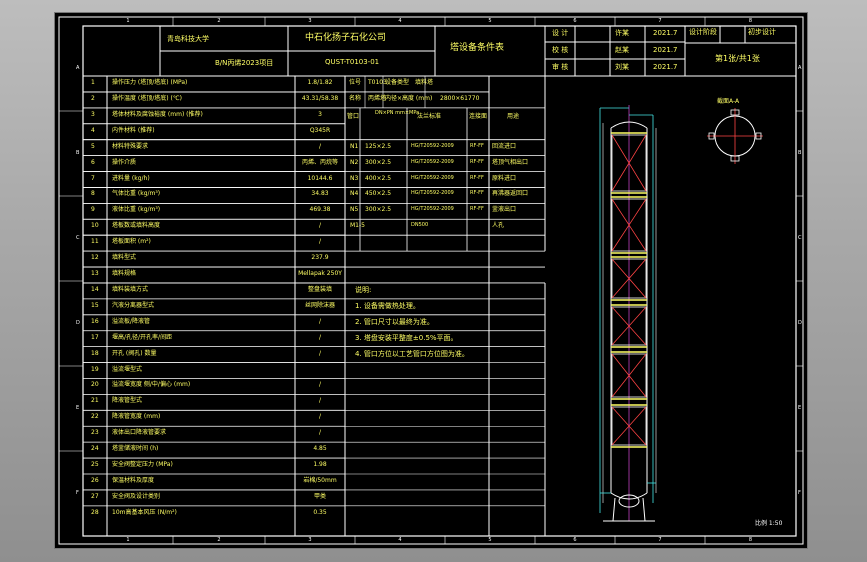 Image resolution: width=867 pixels, height=562 pixels. Describe the element at coordinates (320, 305) in the screenshot. I see `param-value: 丝网除沫器` at that location.